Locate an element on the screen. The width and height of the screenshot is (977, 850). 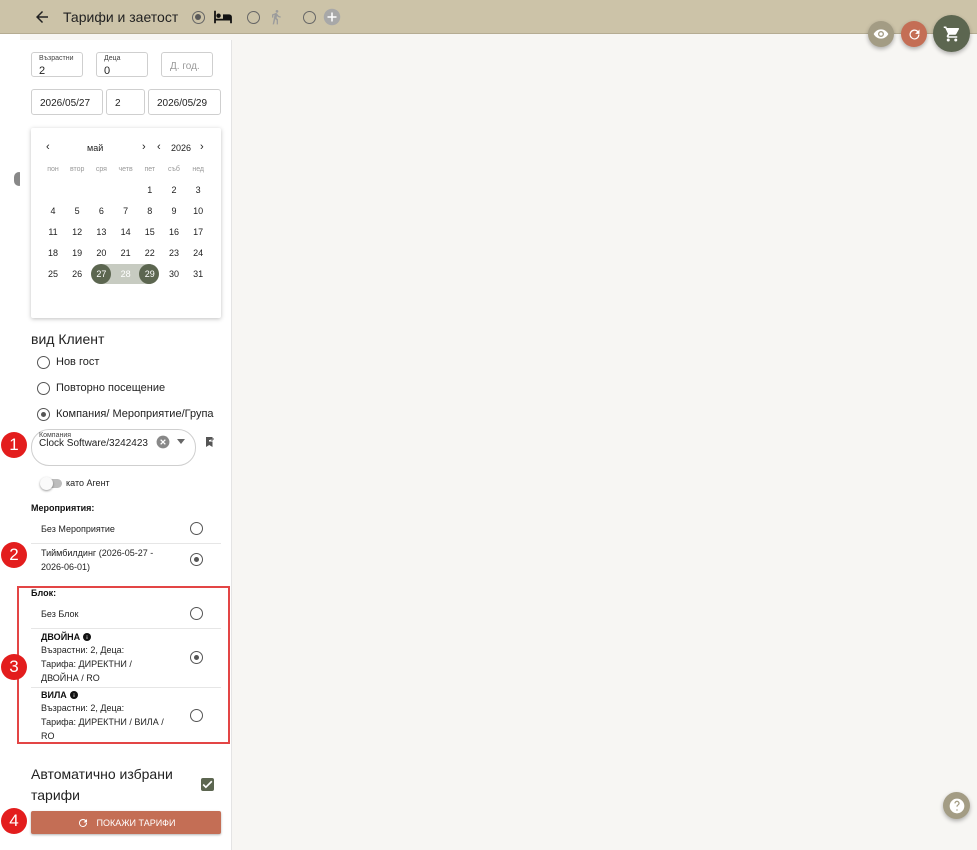
block-villa-radio is located at coordinates (196, 715).